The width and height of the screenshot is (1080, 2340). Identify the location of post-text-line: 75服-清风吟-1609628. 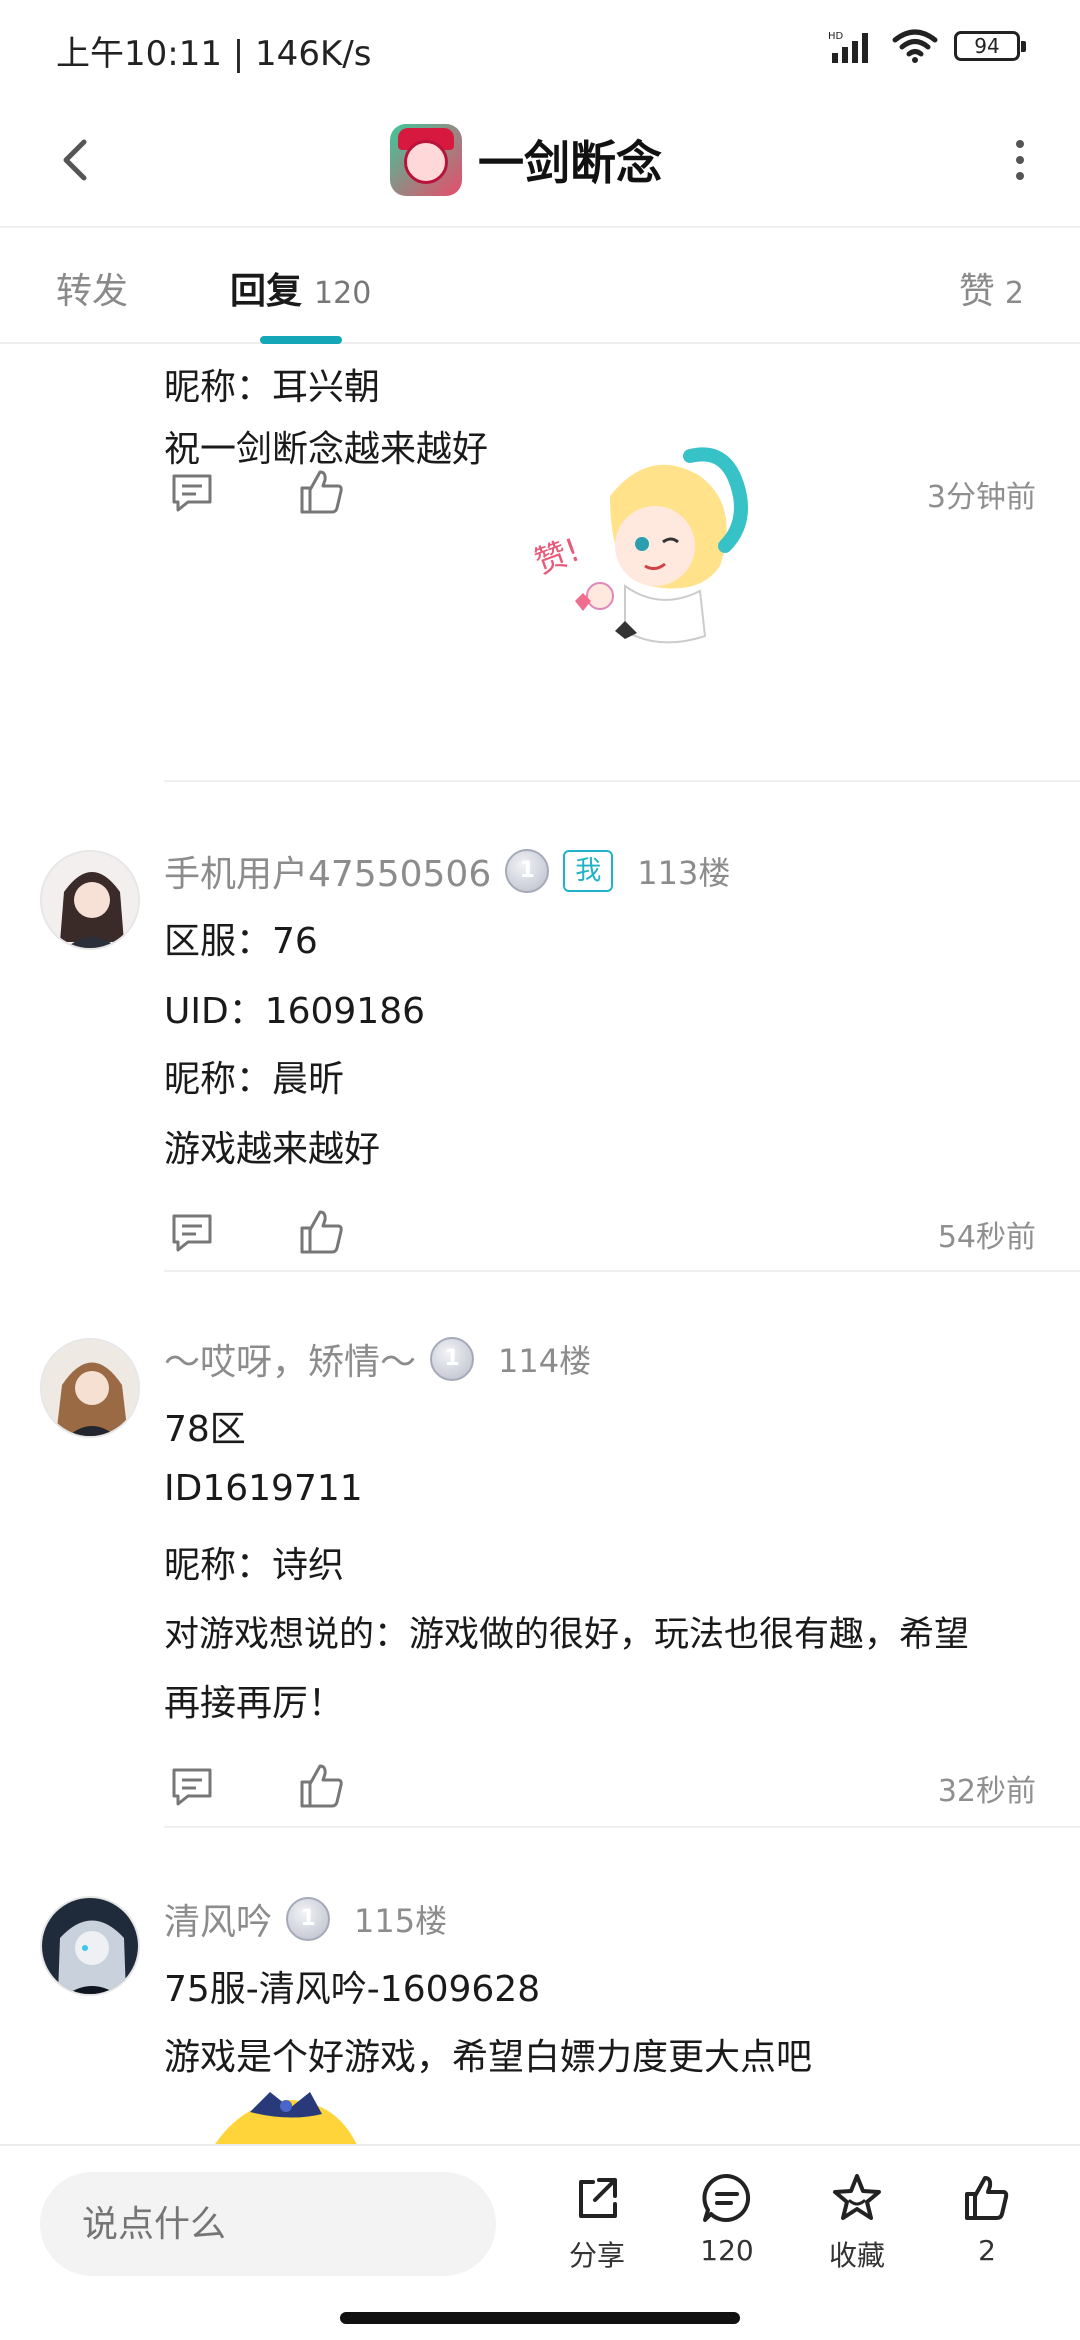
(352, 1989).